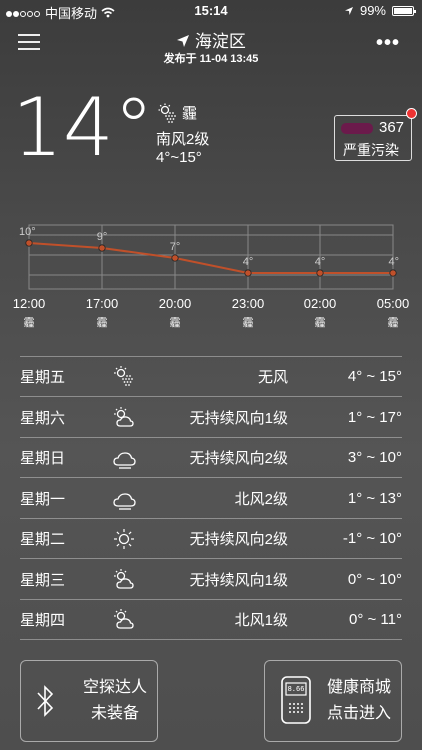  Describe the element at coordinates (43, 499) in the screenshot. I see `day-name: 星期一` at that location.